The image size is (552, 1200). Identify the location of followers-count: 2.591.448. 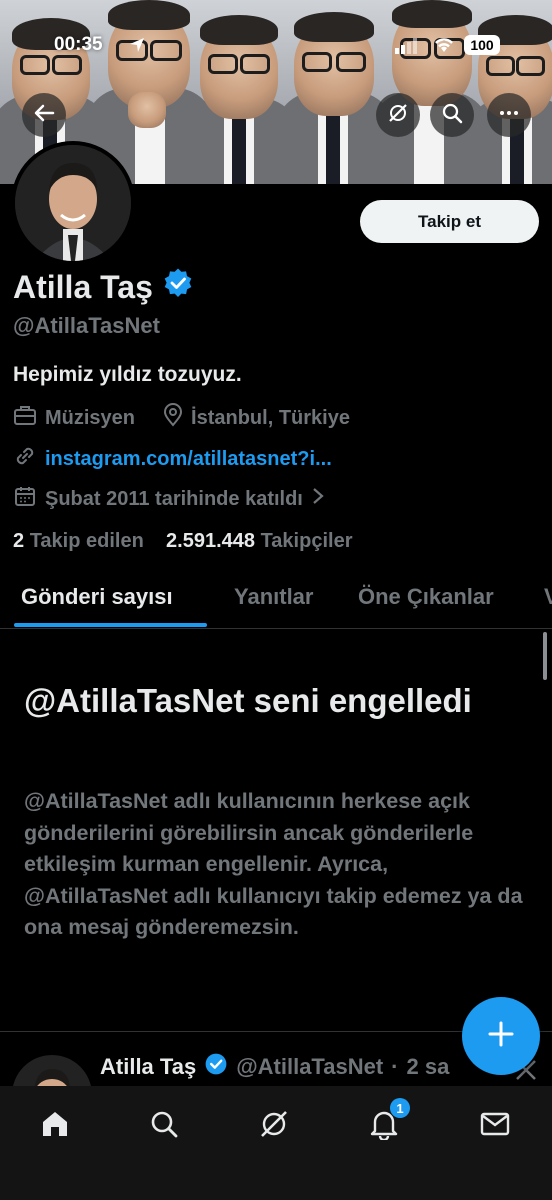
(211, 541).